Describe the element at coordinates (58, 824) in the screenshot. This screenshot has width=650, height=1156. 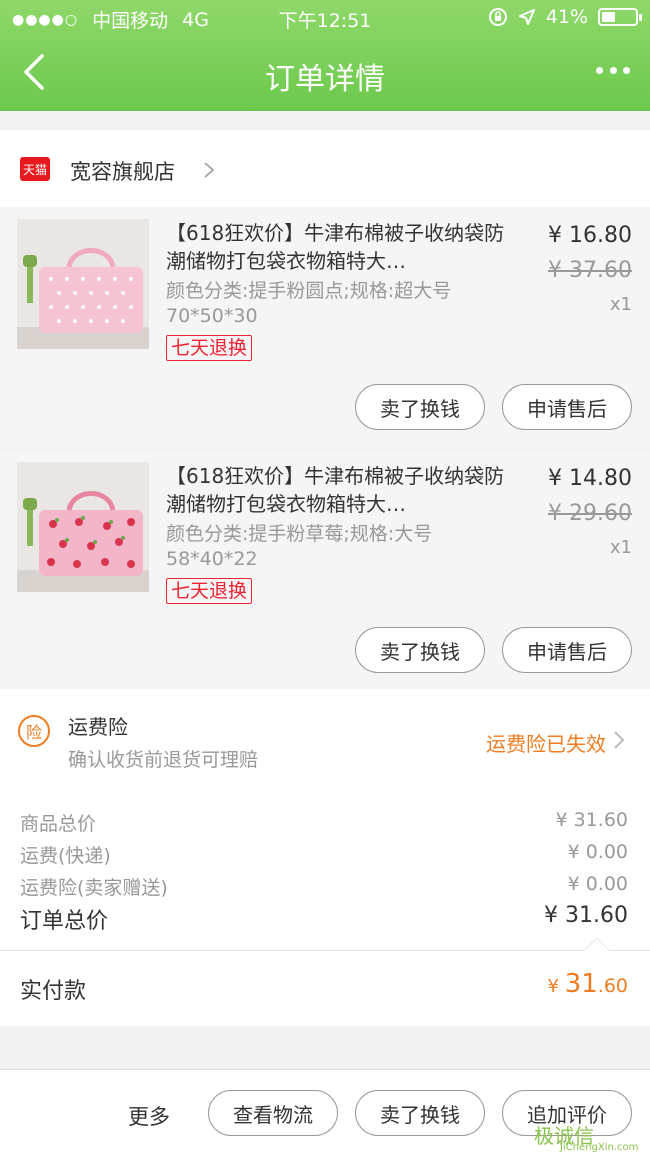
I see `goods-total-label: 商品总价` at that location.